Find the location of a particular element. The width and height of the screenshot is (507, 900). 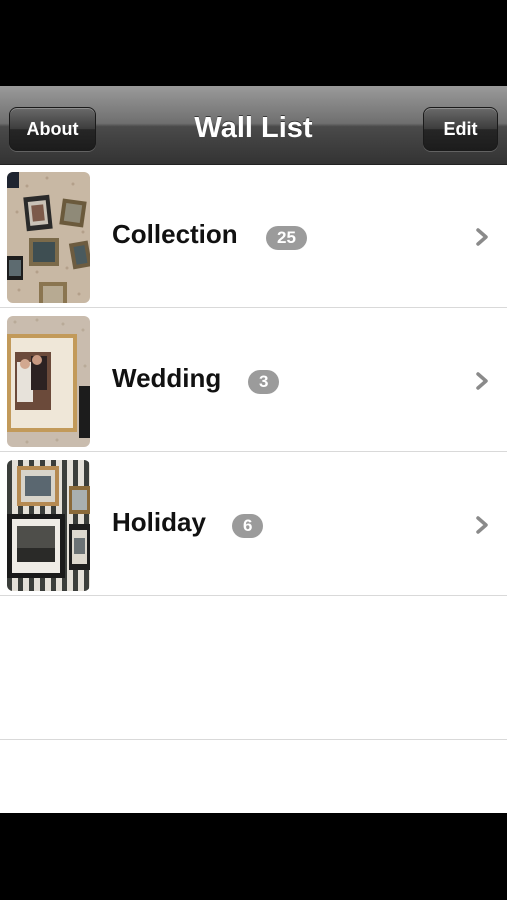

status-bar is located at coordinates (253, 43).